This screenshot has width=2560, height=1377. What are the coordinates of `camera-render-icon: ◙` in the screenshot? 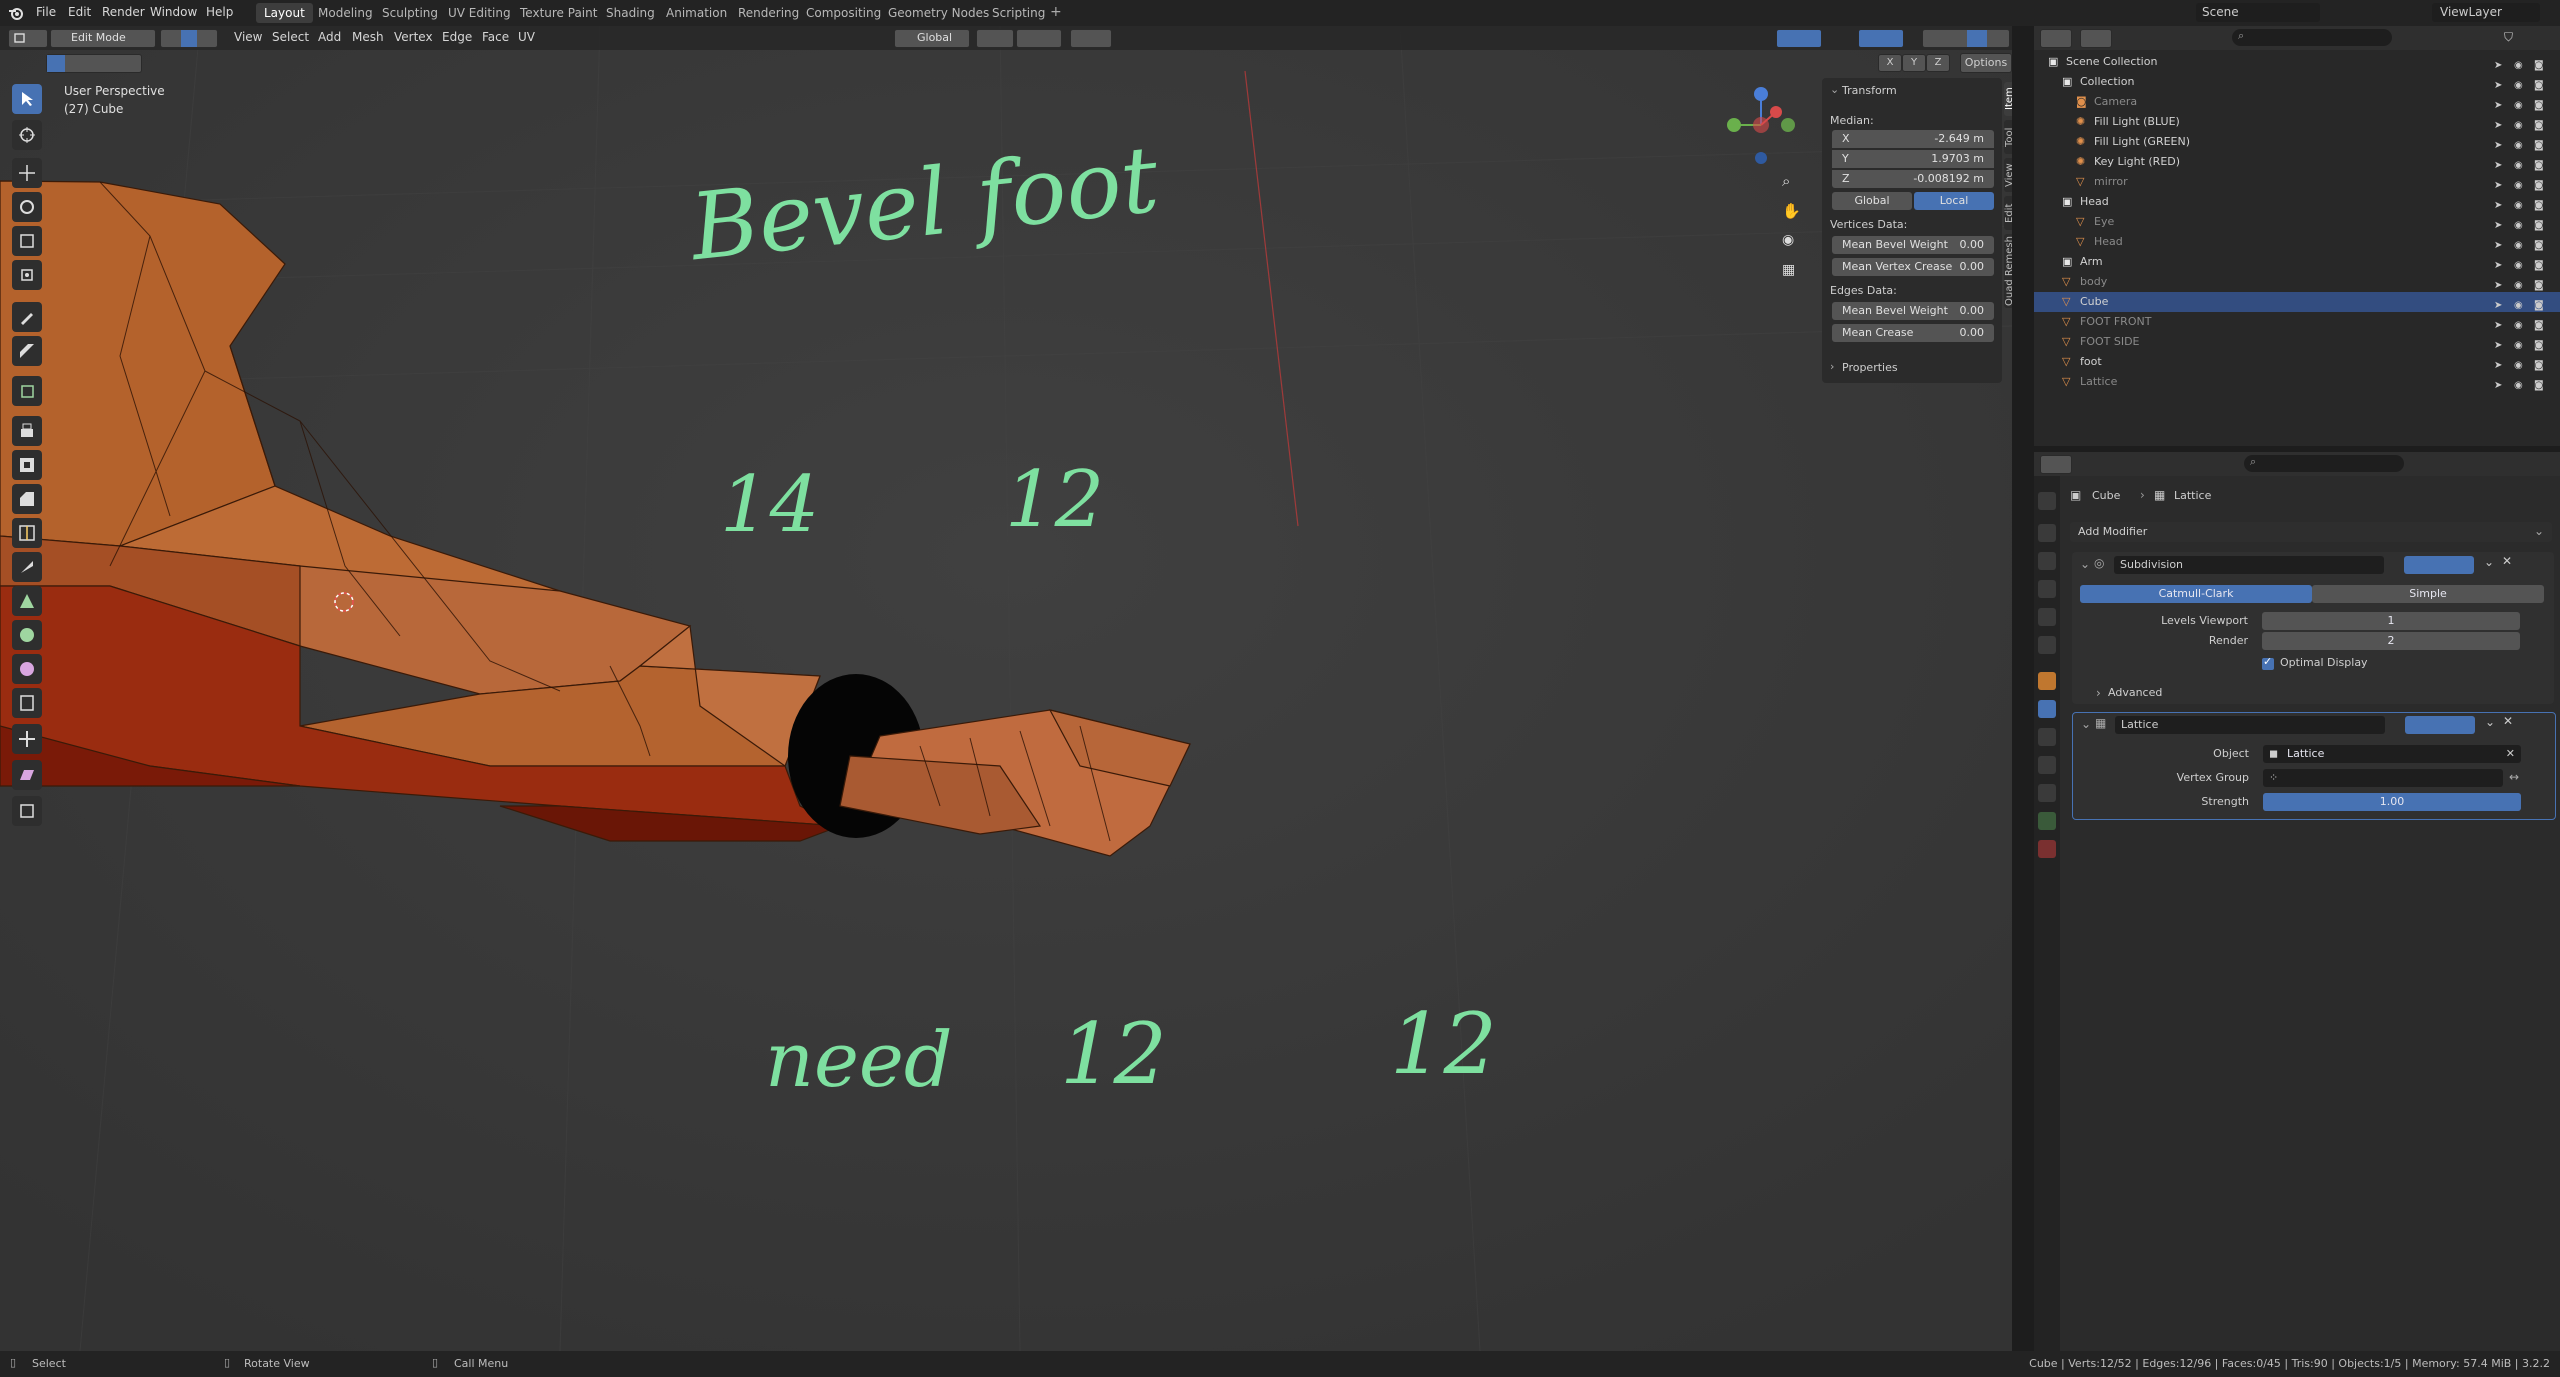 It's located at (2539, 386).